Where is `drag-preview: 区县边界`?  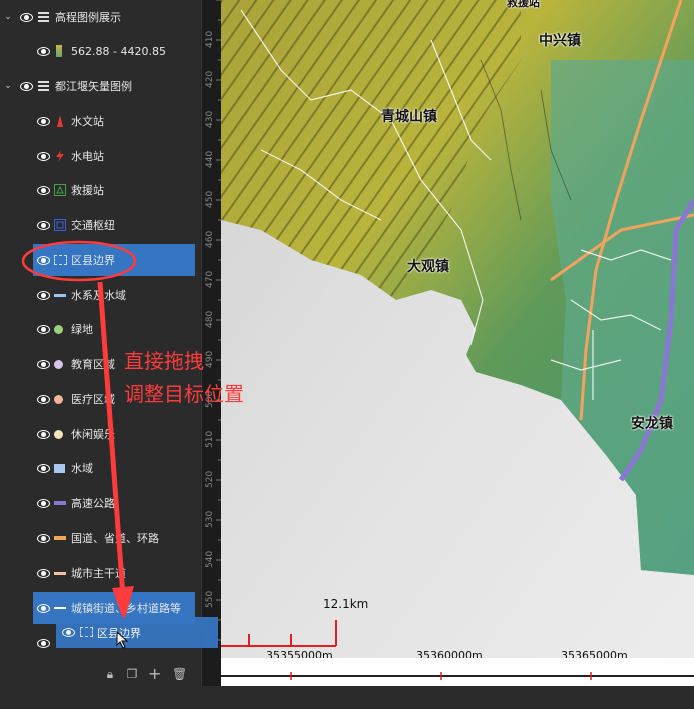 drag-preview: 区县边界 is located at coordinates (137, 633).